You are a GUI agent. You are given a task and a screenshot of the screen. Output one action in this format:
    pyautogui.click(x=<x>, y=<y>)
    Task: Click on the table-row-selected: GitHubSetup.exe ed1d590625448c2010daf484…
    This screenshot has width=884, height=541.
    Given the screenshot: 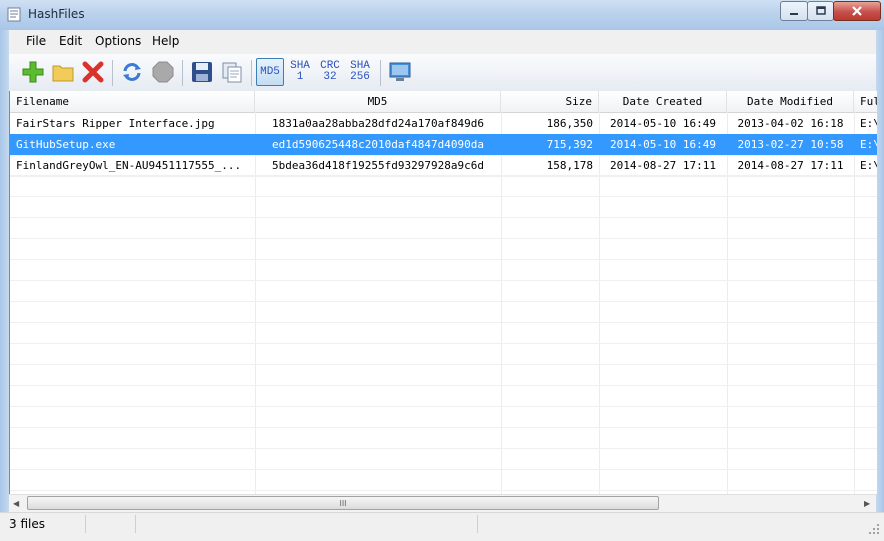 What is the action you would take?
    pyautogui.click(x=443, y=145)
    